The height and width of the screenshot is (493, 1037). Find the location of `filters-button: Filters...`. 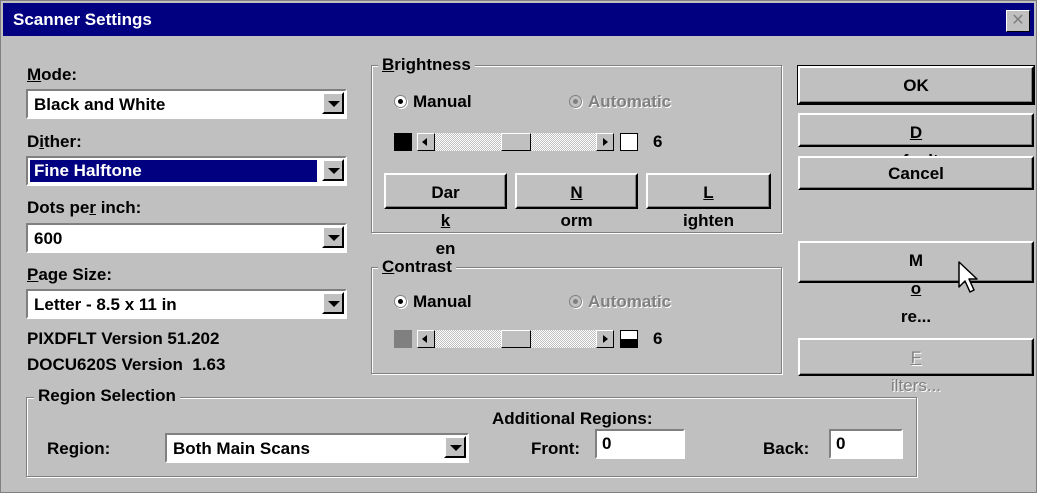

filters-button: Filters... is located at coordinates (916, 366).